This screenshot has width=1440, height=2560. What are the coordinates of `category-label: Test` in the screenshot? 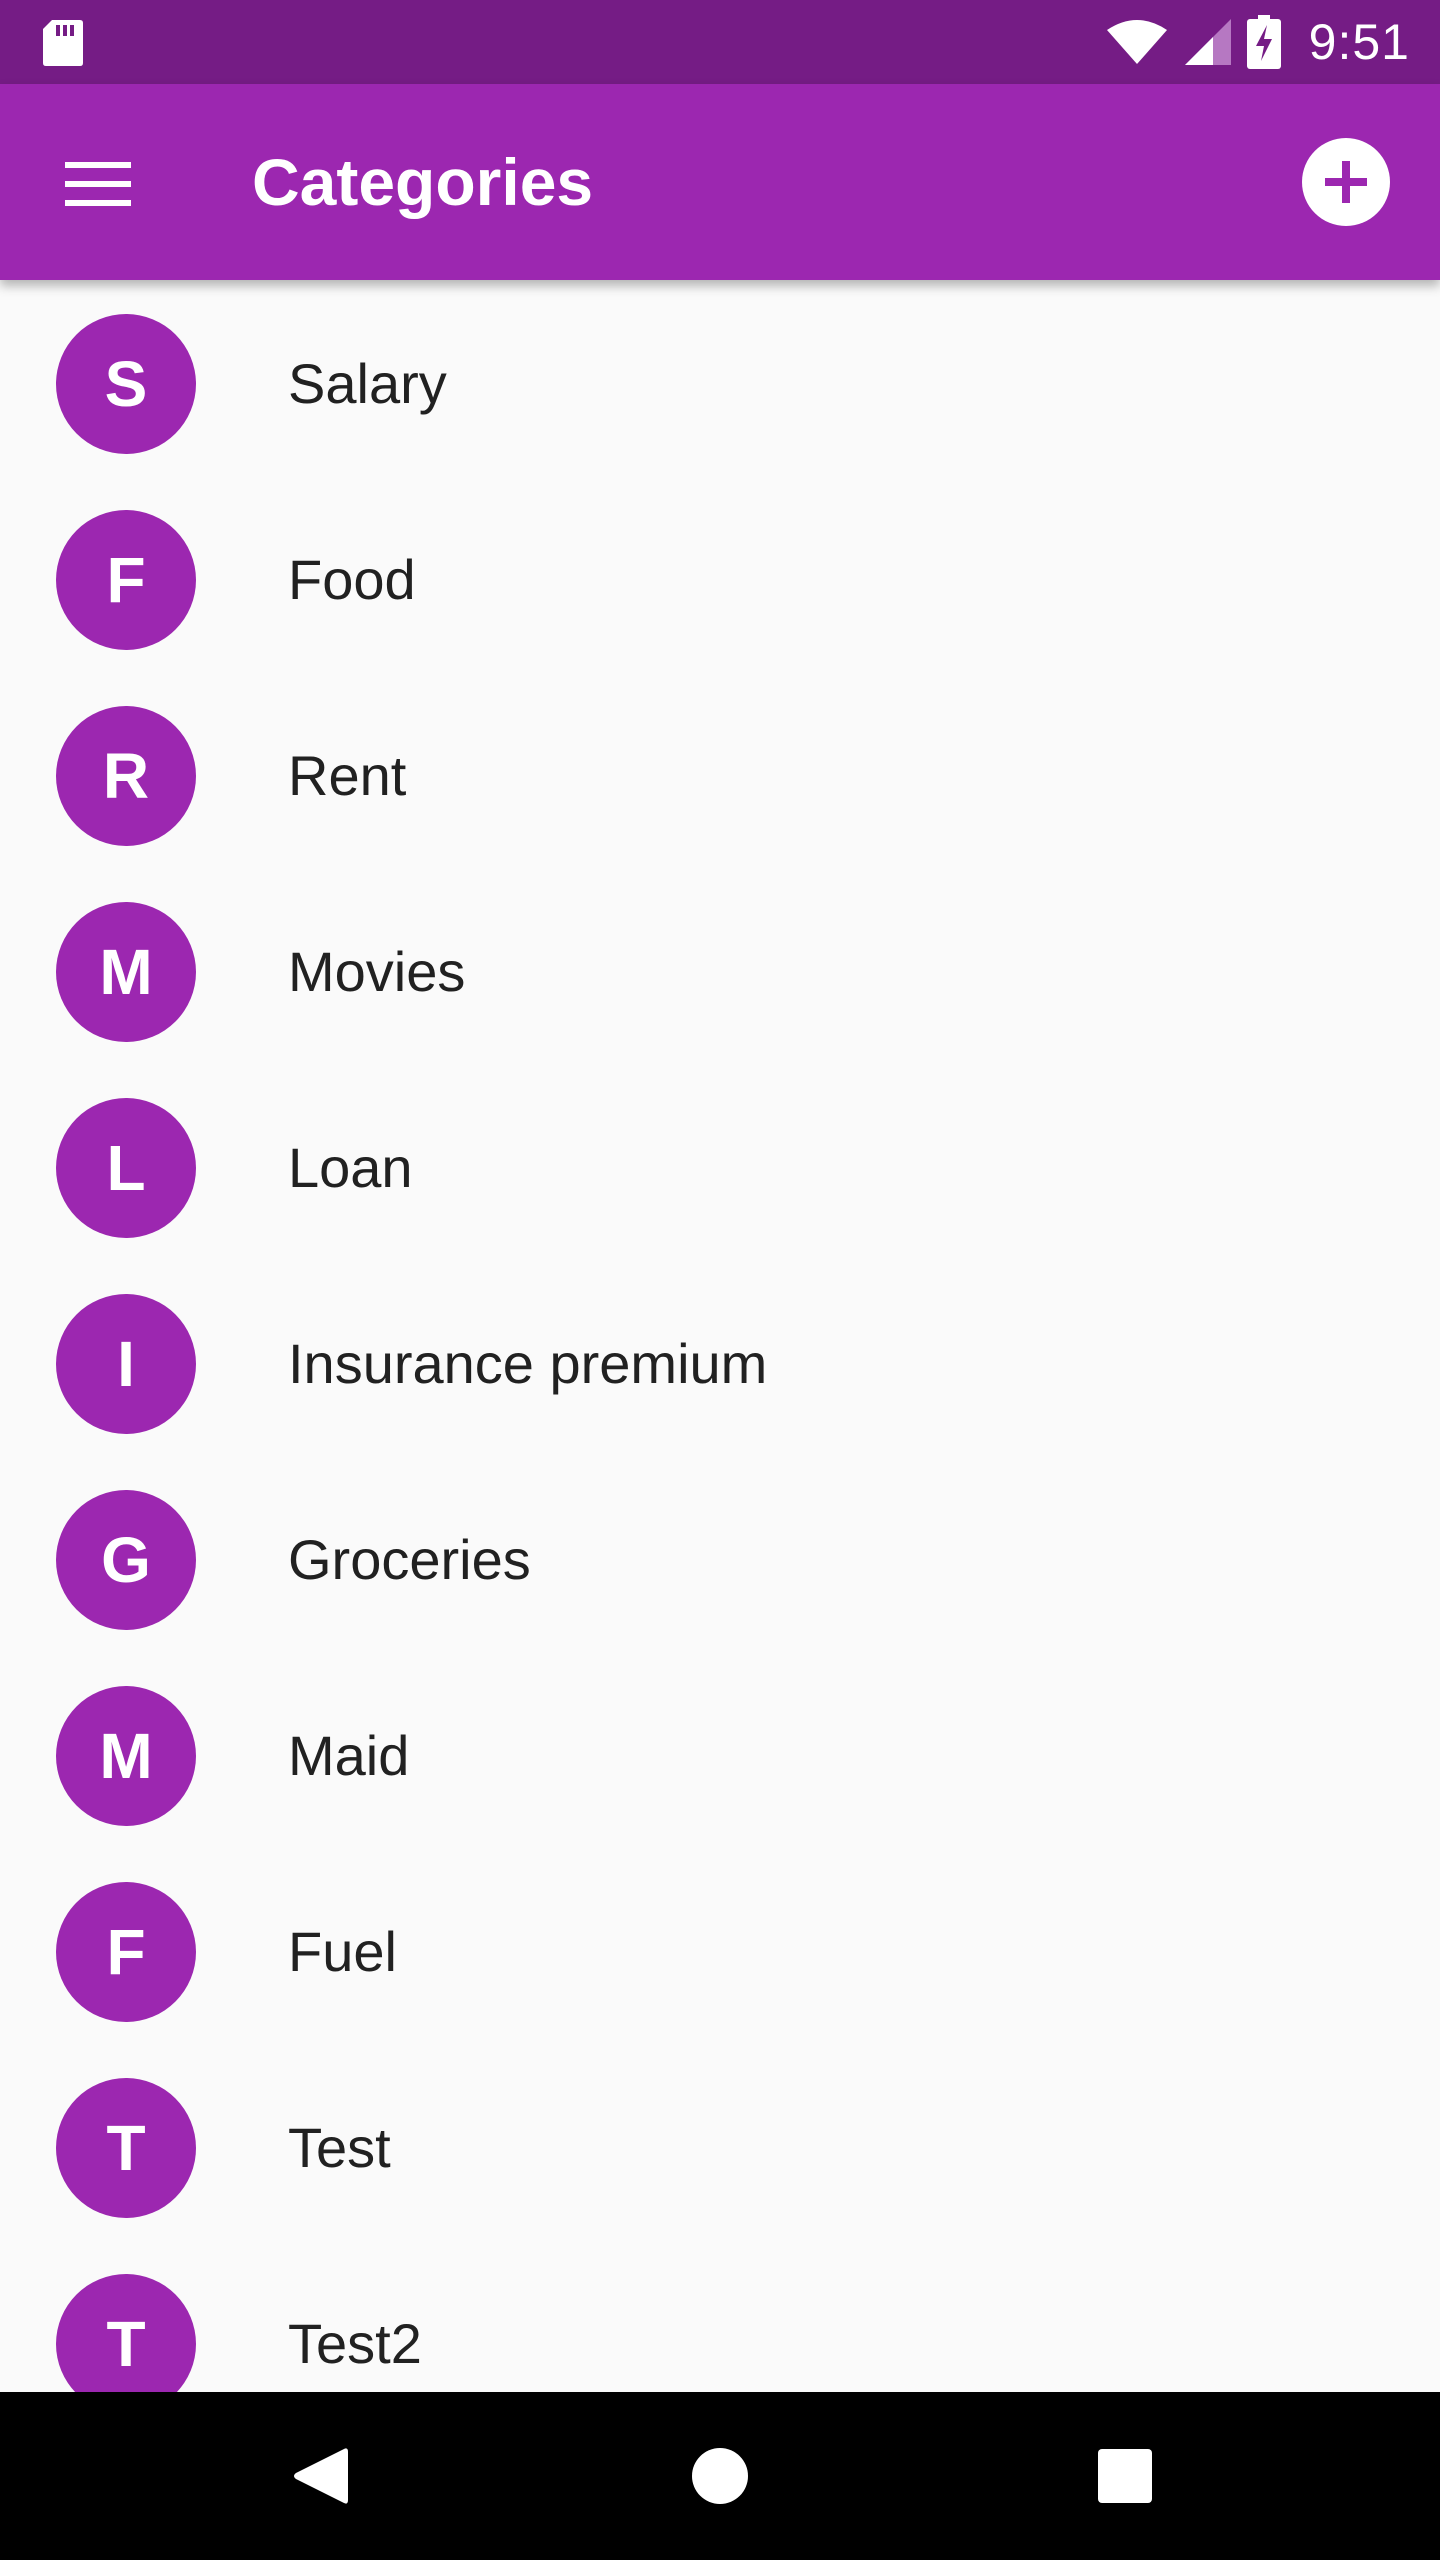 It's located at (339, 2147).